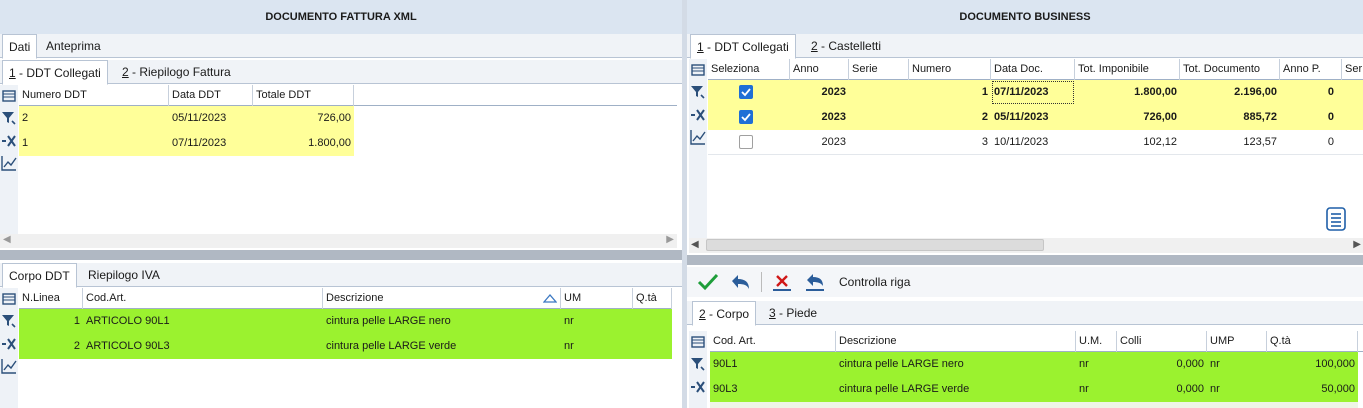 The width and height of the screenshot is (1363, 408). I want to click on cell-totale: 726,00, so click(334, 118).